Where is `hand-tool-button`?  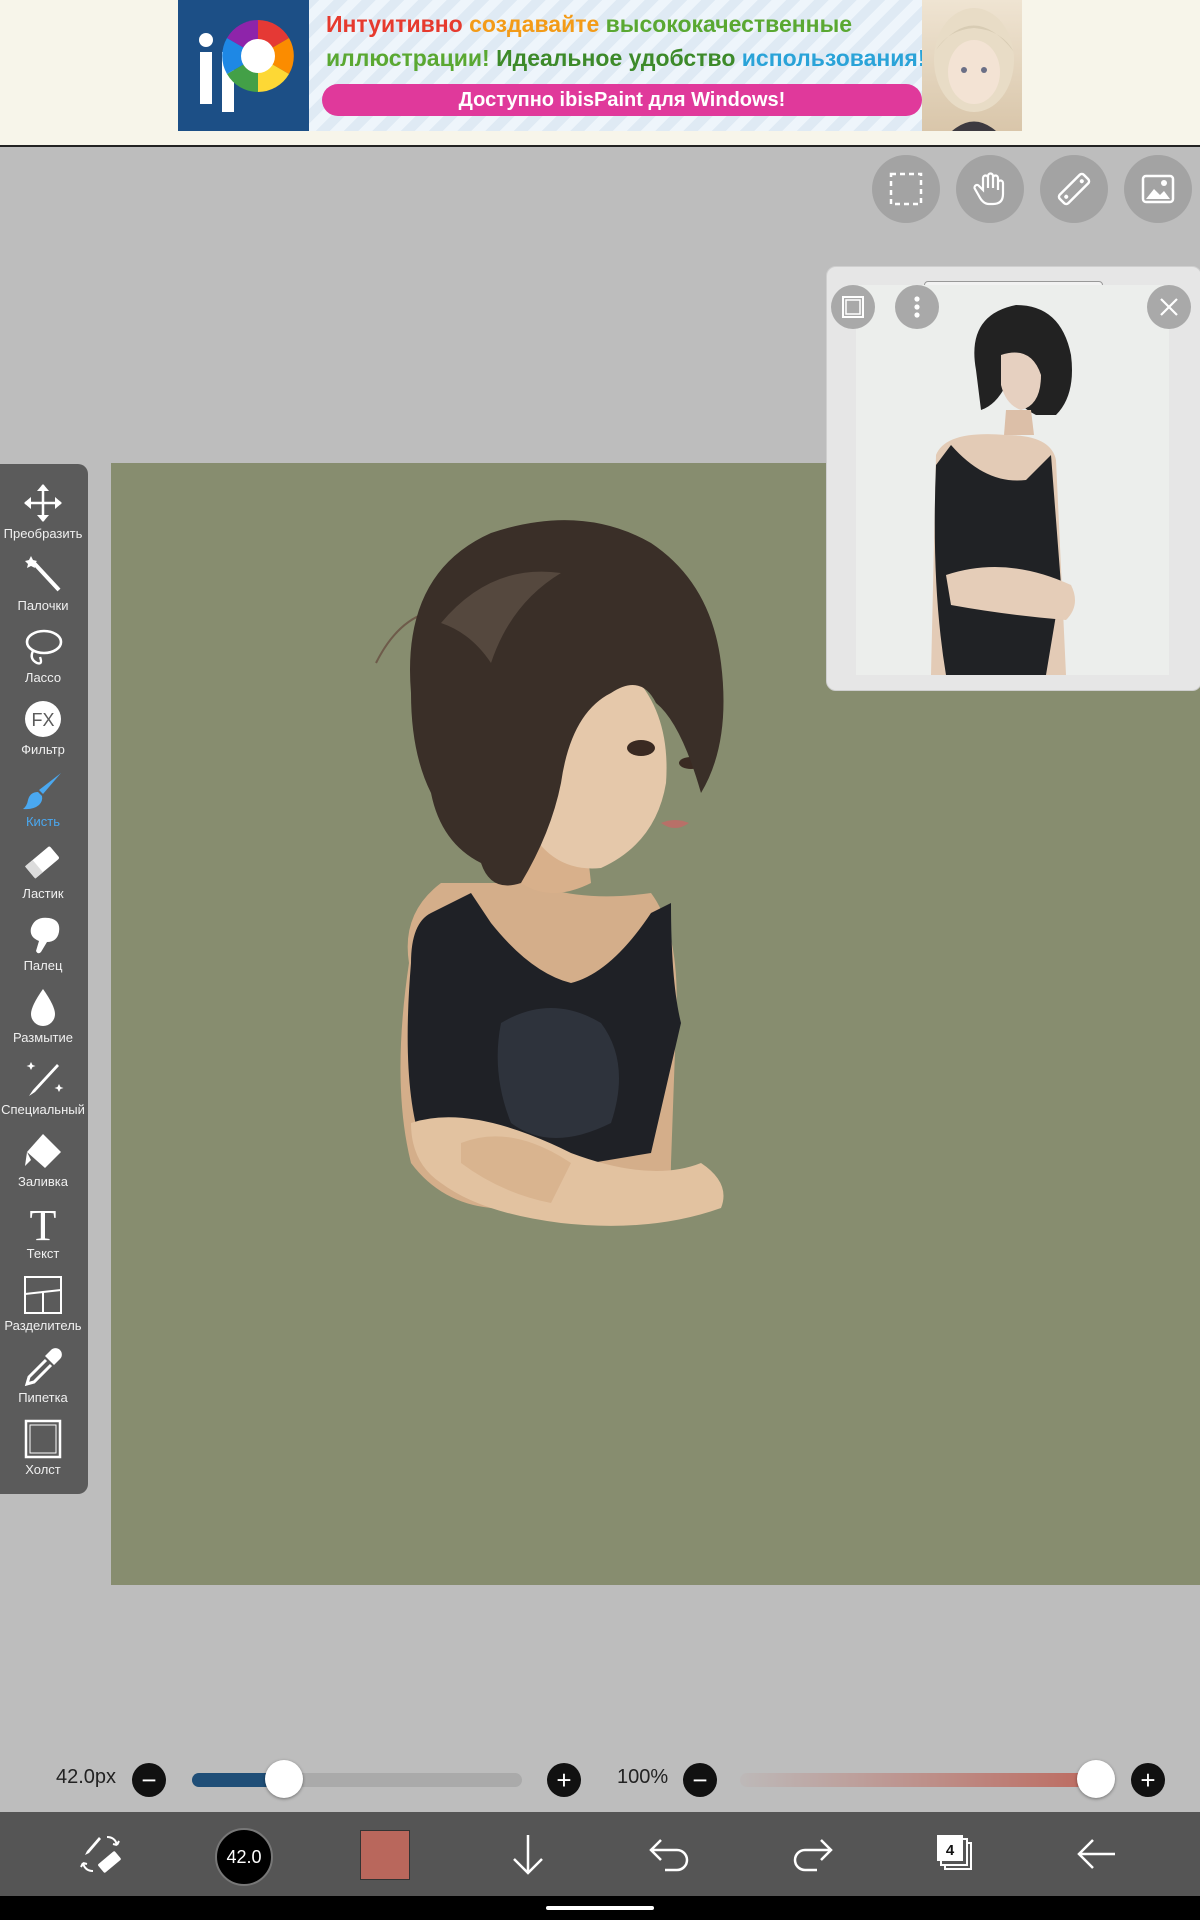 hand-tool-button is located at coordinates (990, 189).